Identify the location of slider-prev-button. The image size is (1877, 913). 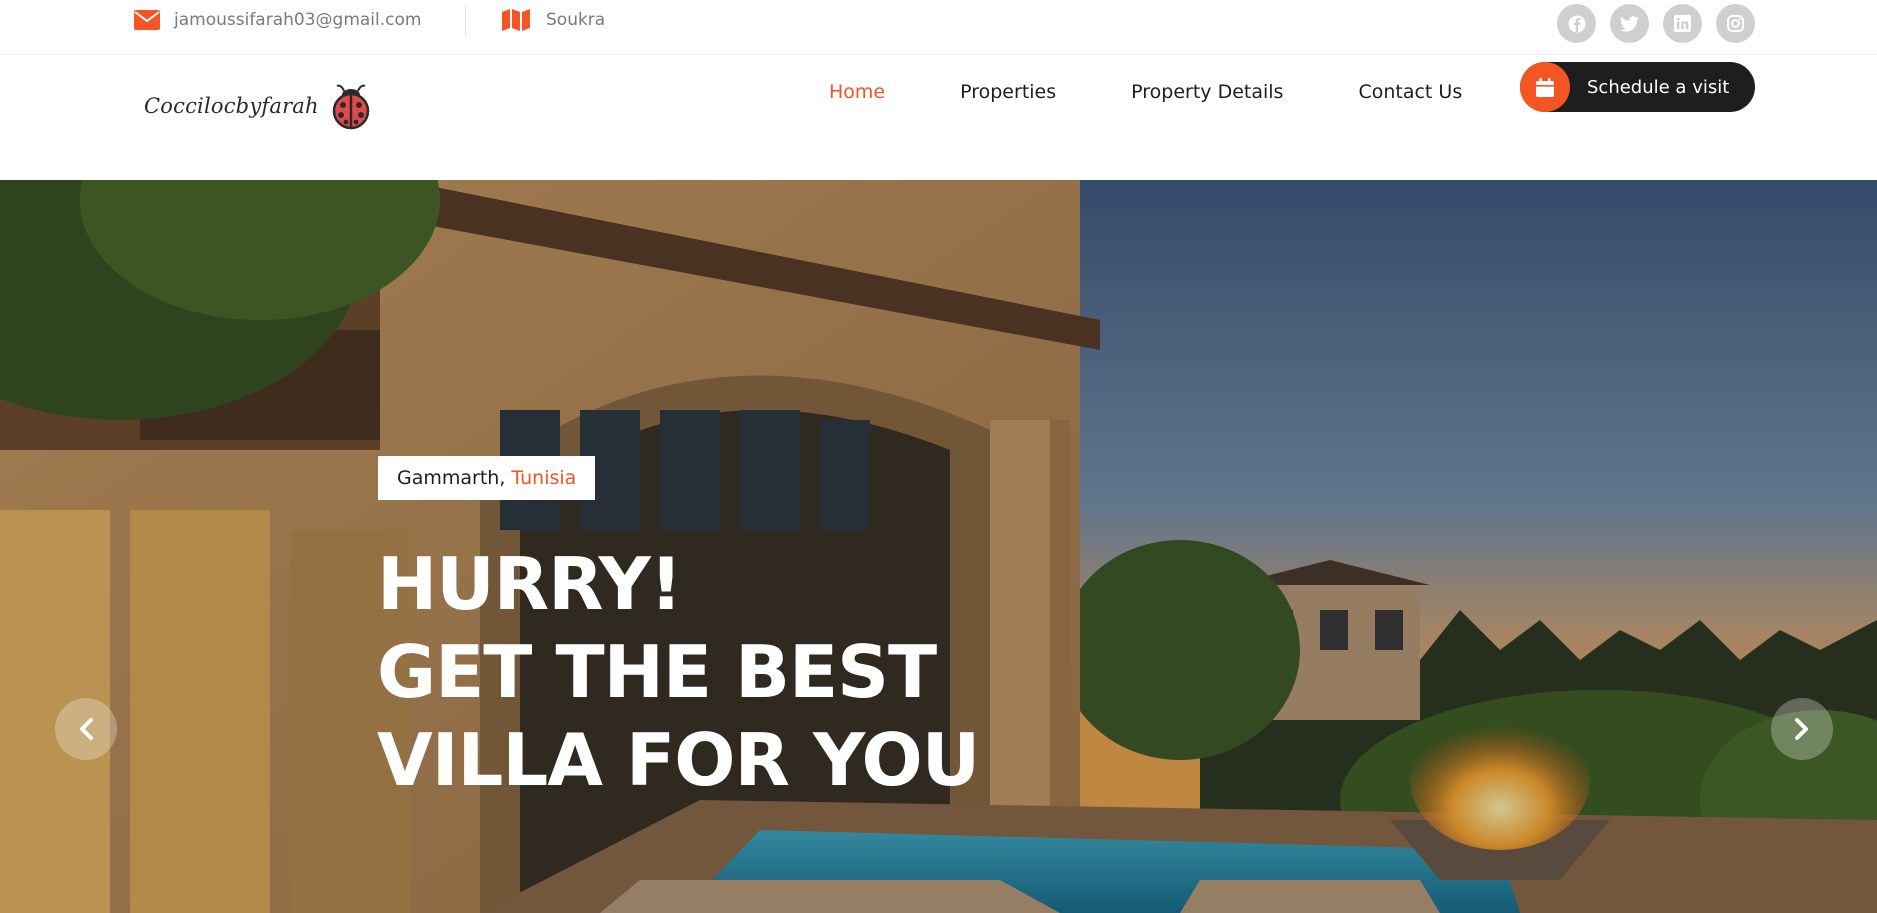
(86, 729).